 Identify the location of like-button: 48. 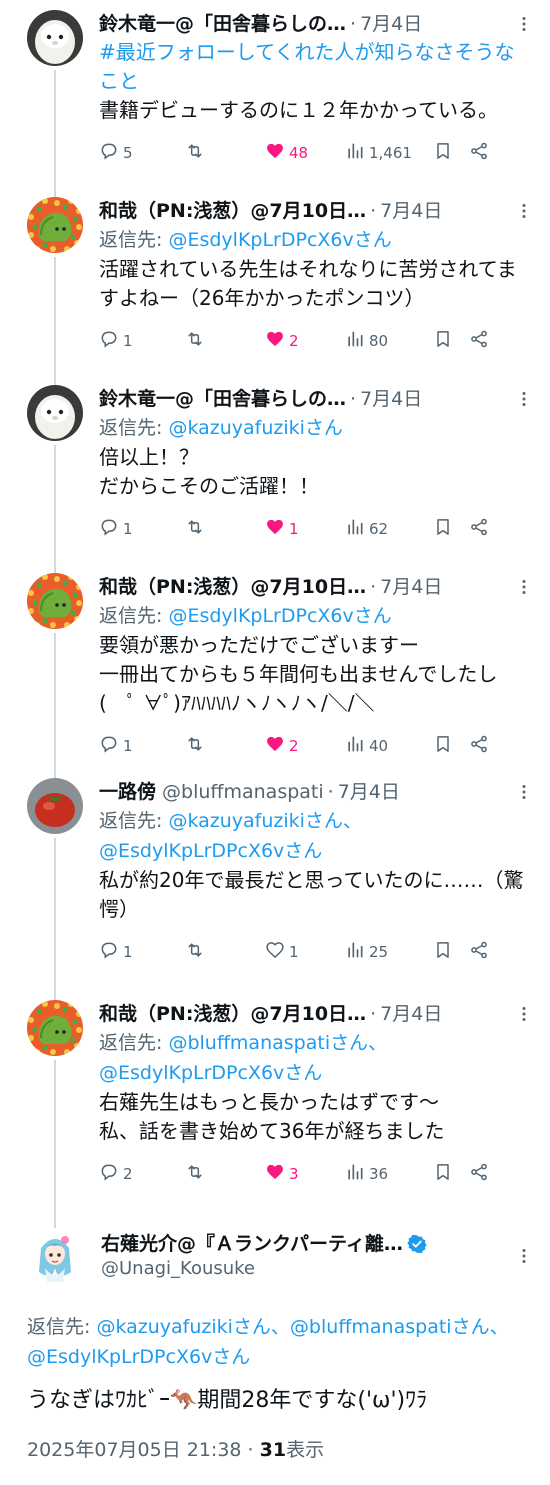
(305, 153).